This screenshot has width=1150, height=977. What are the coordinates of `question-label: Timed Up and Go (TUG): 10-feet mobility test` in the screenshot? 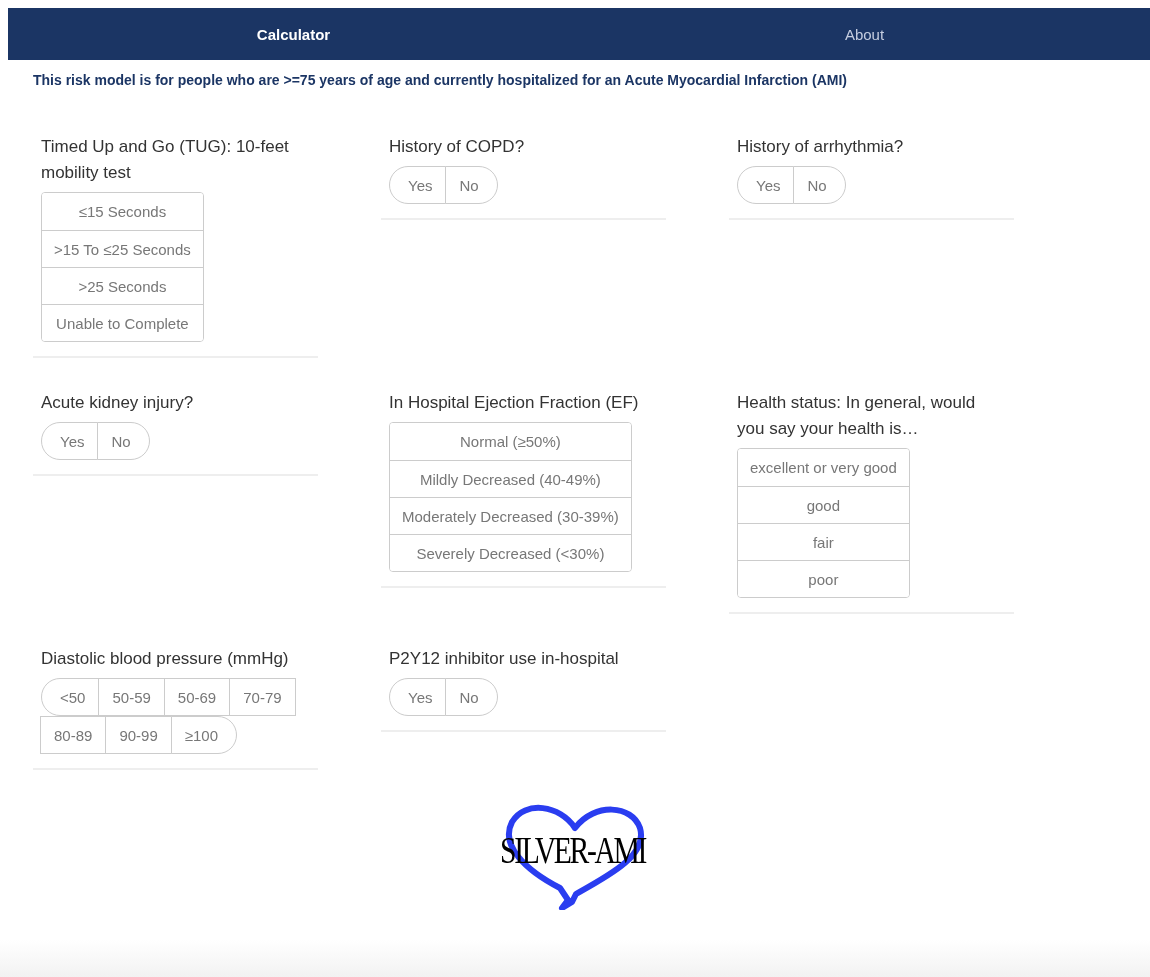 It's located at (165, 160).